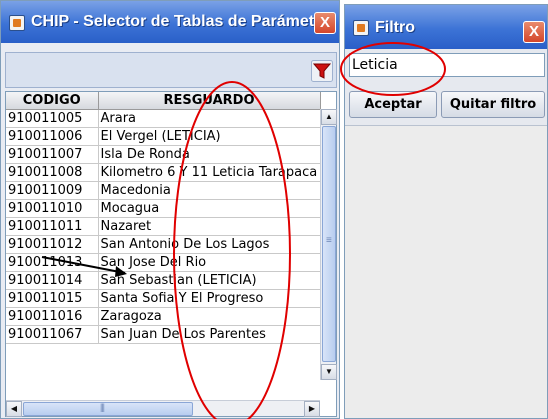  What do you see at coordinates (209, 244) in the screenshot?
I see `cell-resguardo: San Antonio De Los Lagos` at bounding box center [209, 244].